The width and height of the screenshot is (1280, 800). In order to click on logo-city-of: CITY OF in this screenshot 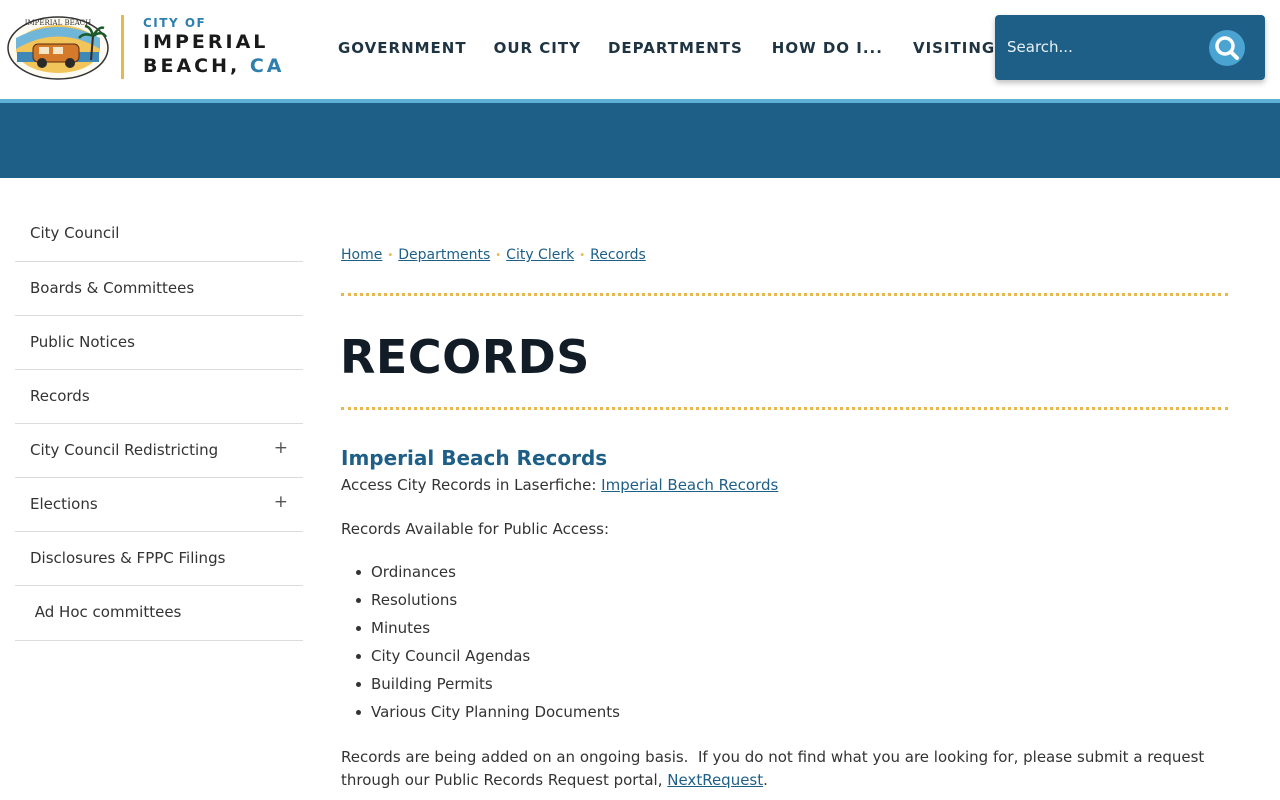, I will do `click(175, 23)`.